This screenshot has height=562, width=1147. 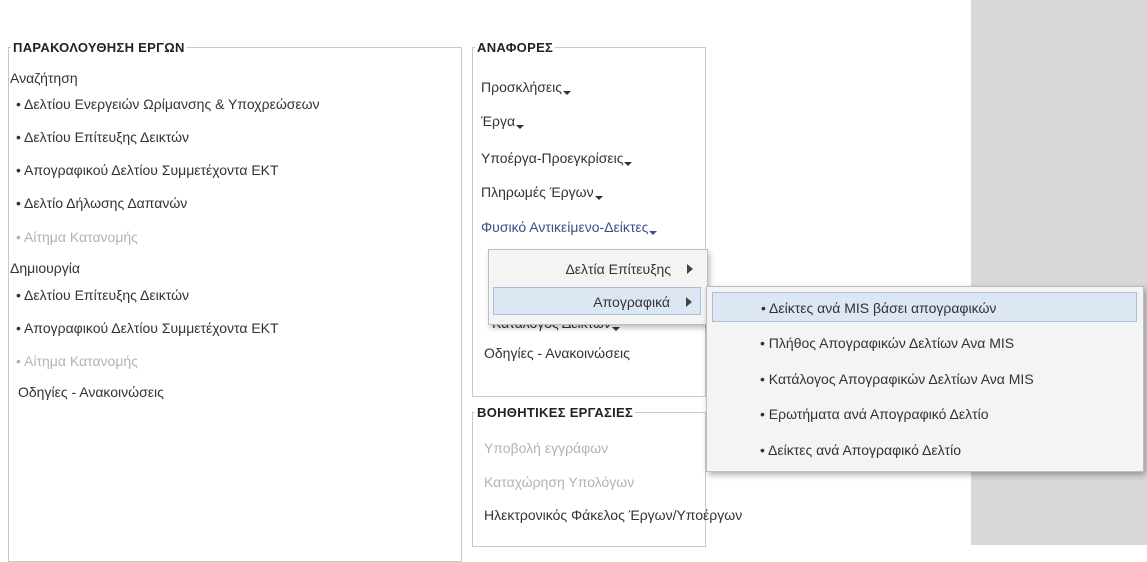 What do you see at coordinates (537, 192) in the screenshot?
I see `reports-item-payments-label: Πληρωμές Έργων` at bounding box center [537, 192].